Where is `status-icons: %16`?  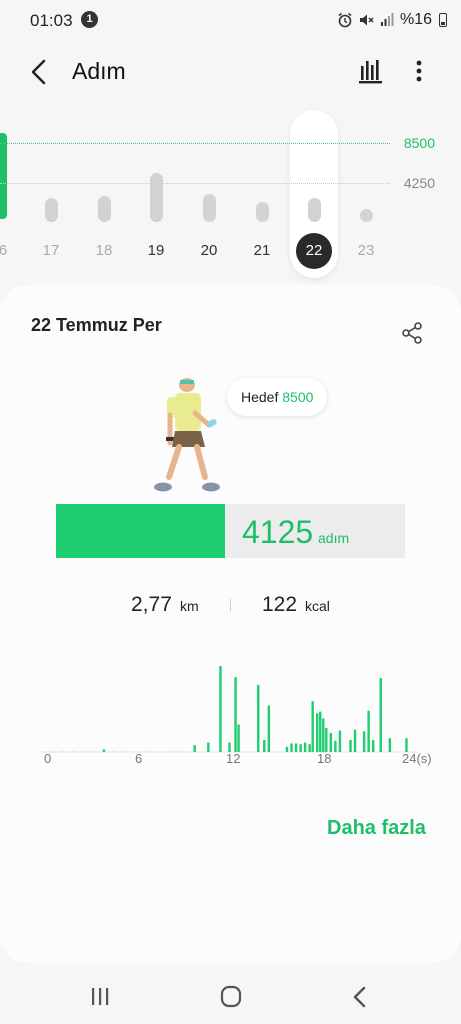 status-icons: %16 is located at coordinates (392, 20).